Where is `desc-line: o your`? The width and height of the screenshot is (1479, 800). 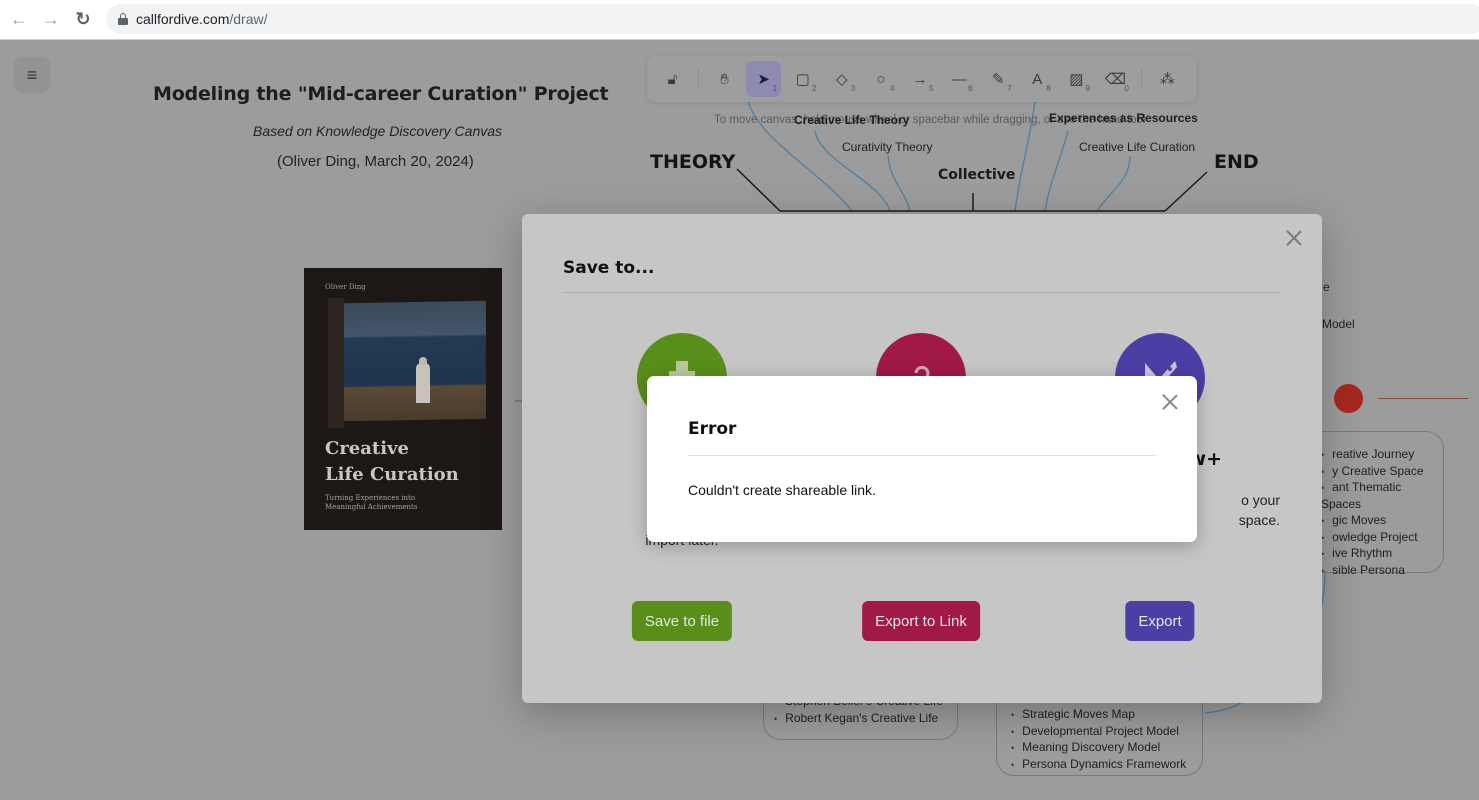 desc-line: o your is located at coordinates (1260, 500).